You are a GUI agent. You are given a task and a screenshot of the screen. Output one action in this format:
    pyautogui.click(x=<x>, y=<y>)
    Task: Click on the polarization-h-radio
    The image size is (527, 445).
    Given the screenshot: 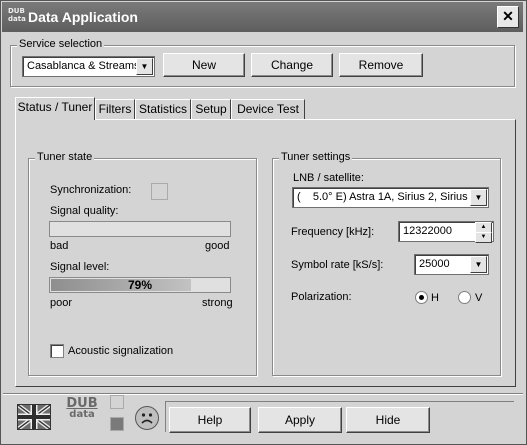 What is the action you would take?
    pyautogui.click(x=421, y=297)
    